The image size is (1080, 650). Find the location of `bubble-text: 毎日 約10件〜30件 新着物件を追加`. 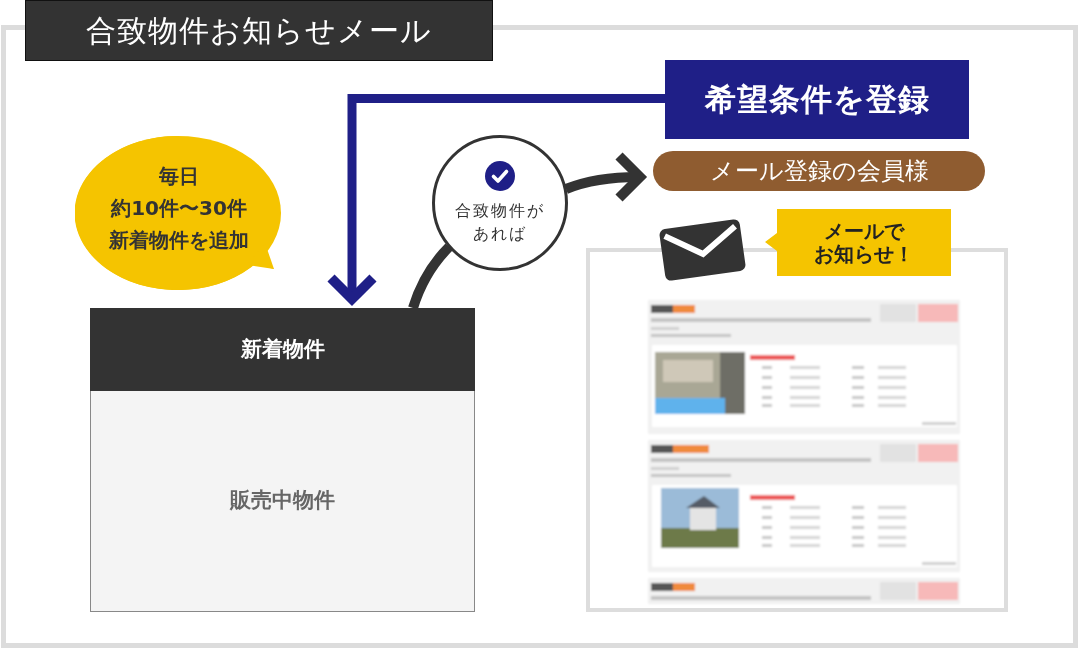

bubble-text: 毎日 約10件〜30件 新着物件を追加 is located at coordinates (179, 208).